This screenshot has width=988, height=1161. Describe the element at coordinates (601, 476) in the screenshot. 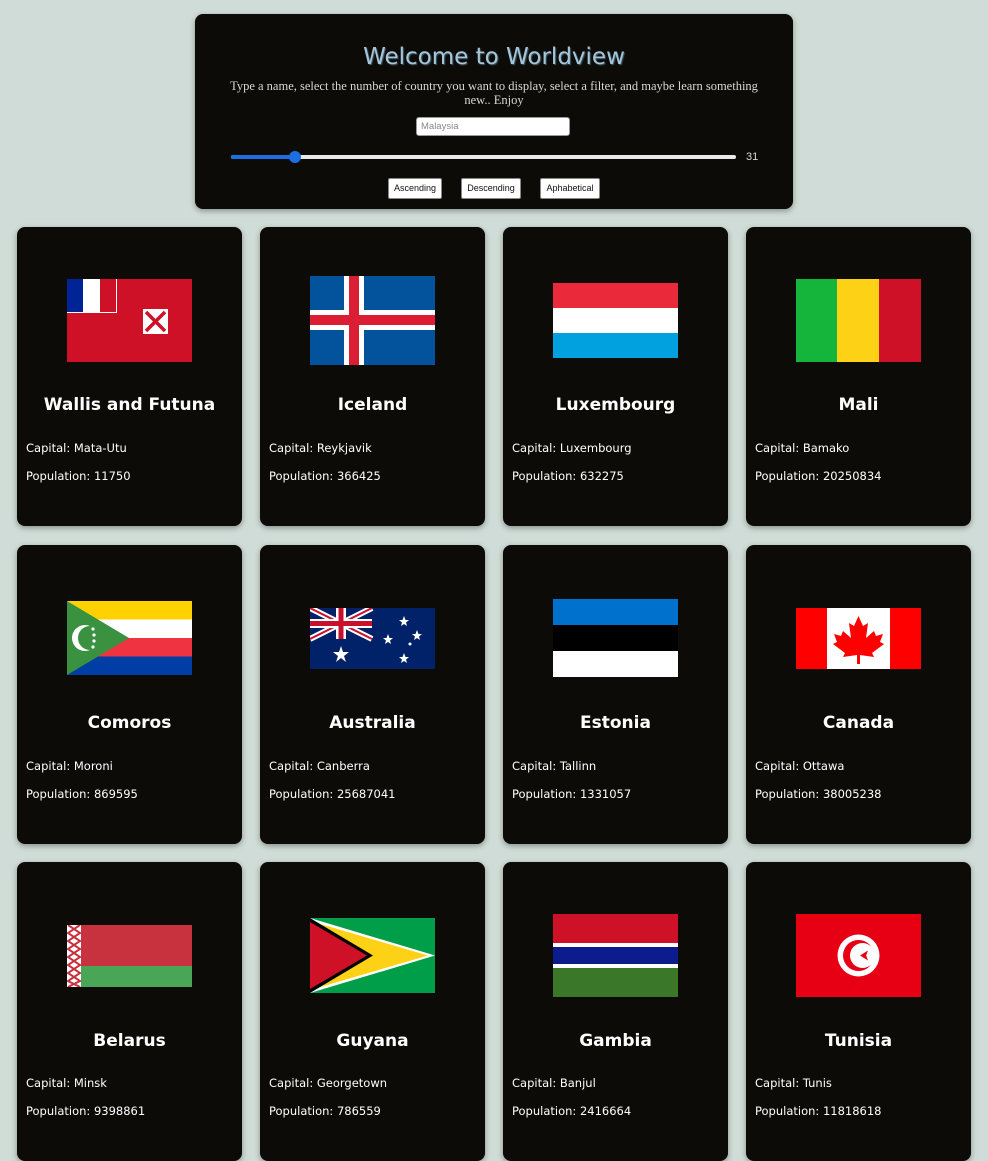

I see `population-value: 632275` at that location.